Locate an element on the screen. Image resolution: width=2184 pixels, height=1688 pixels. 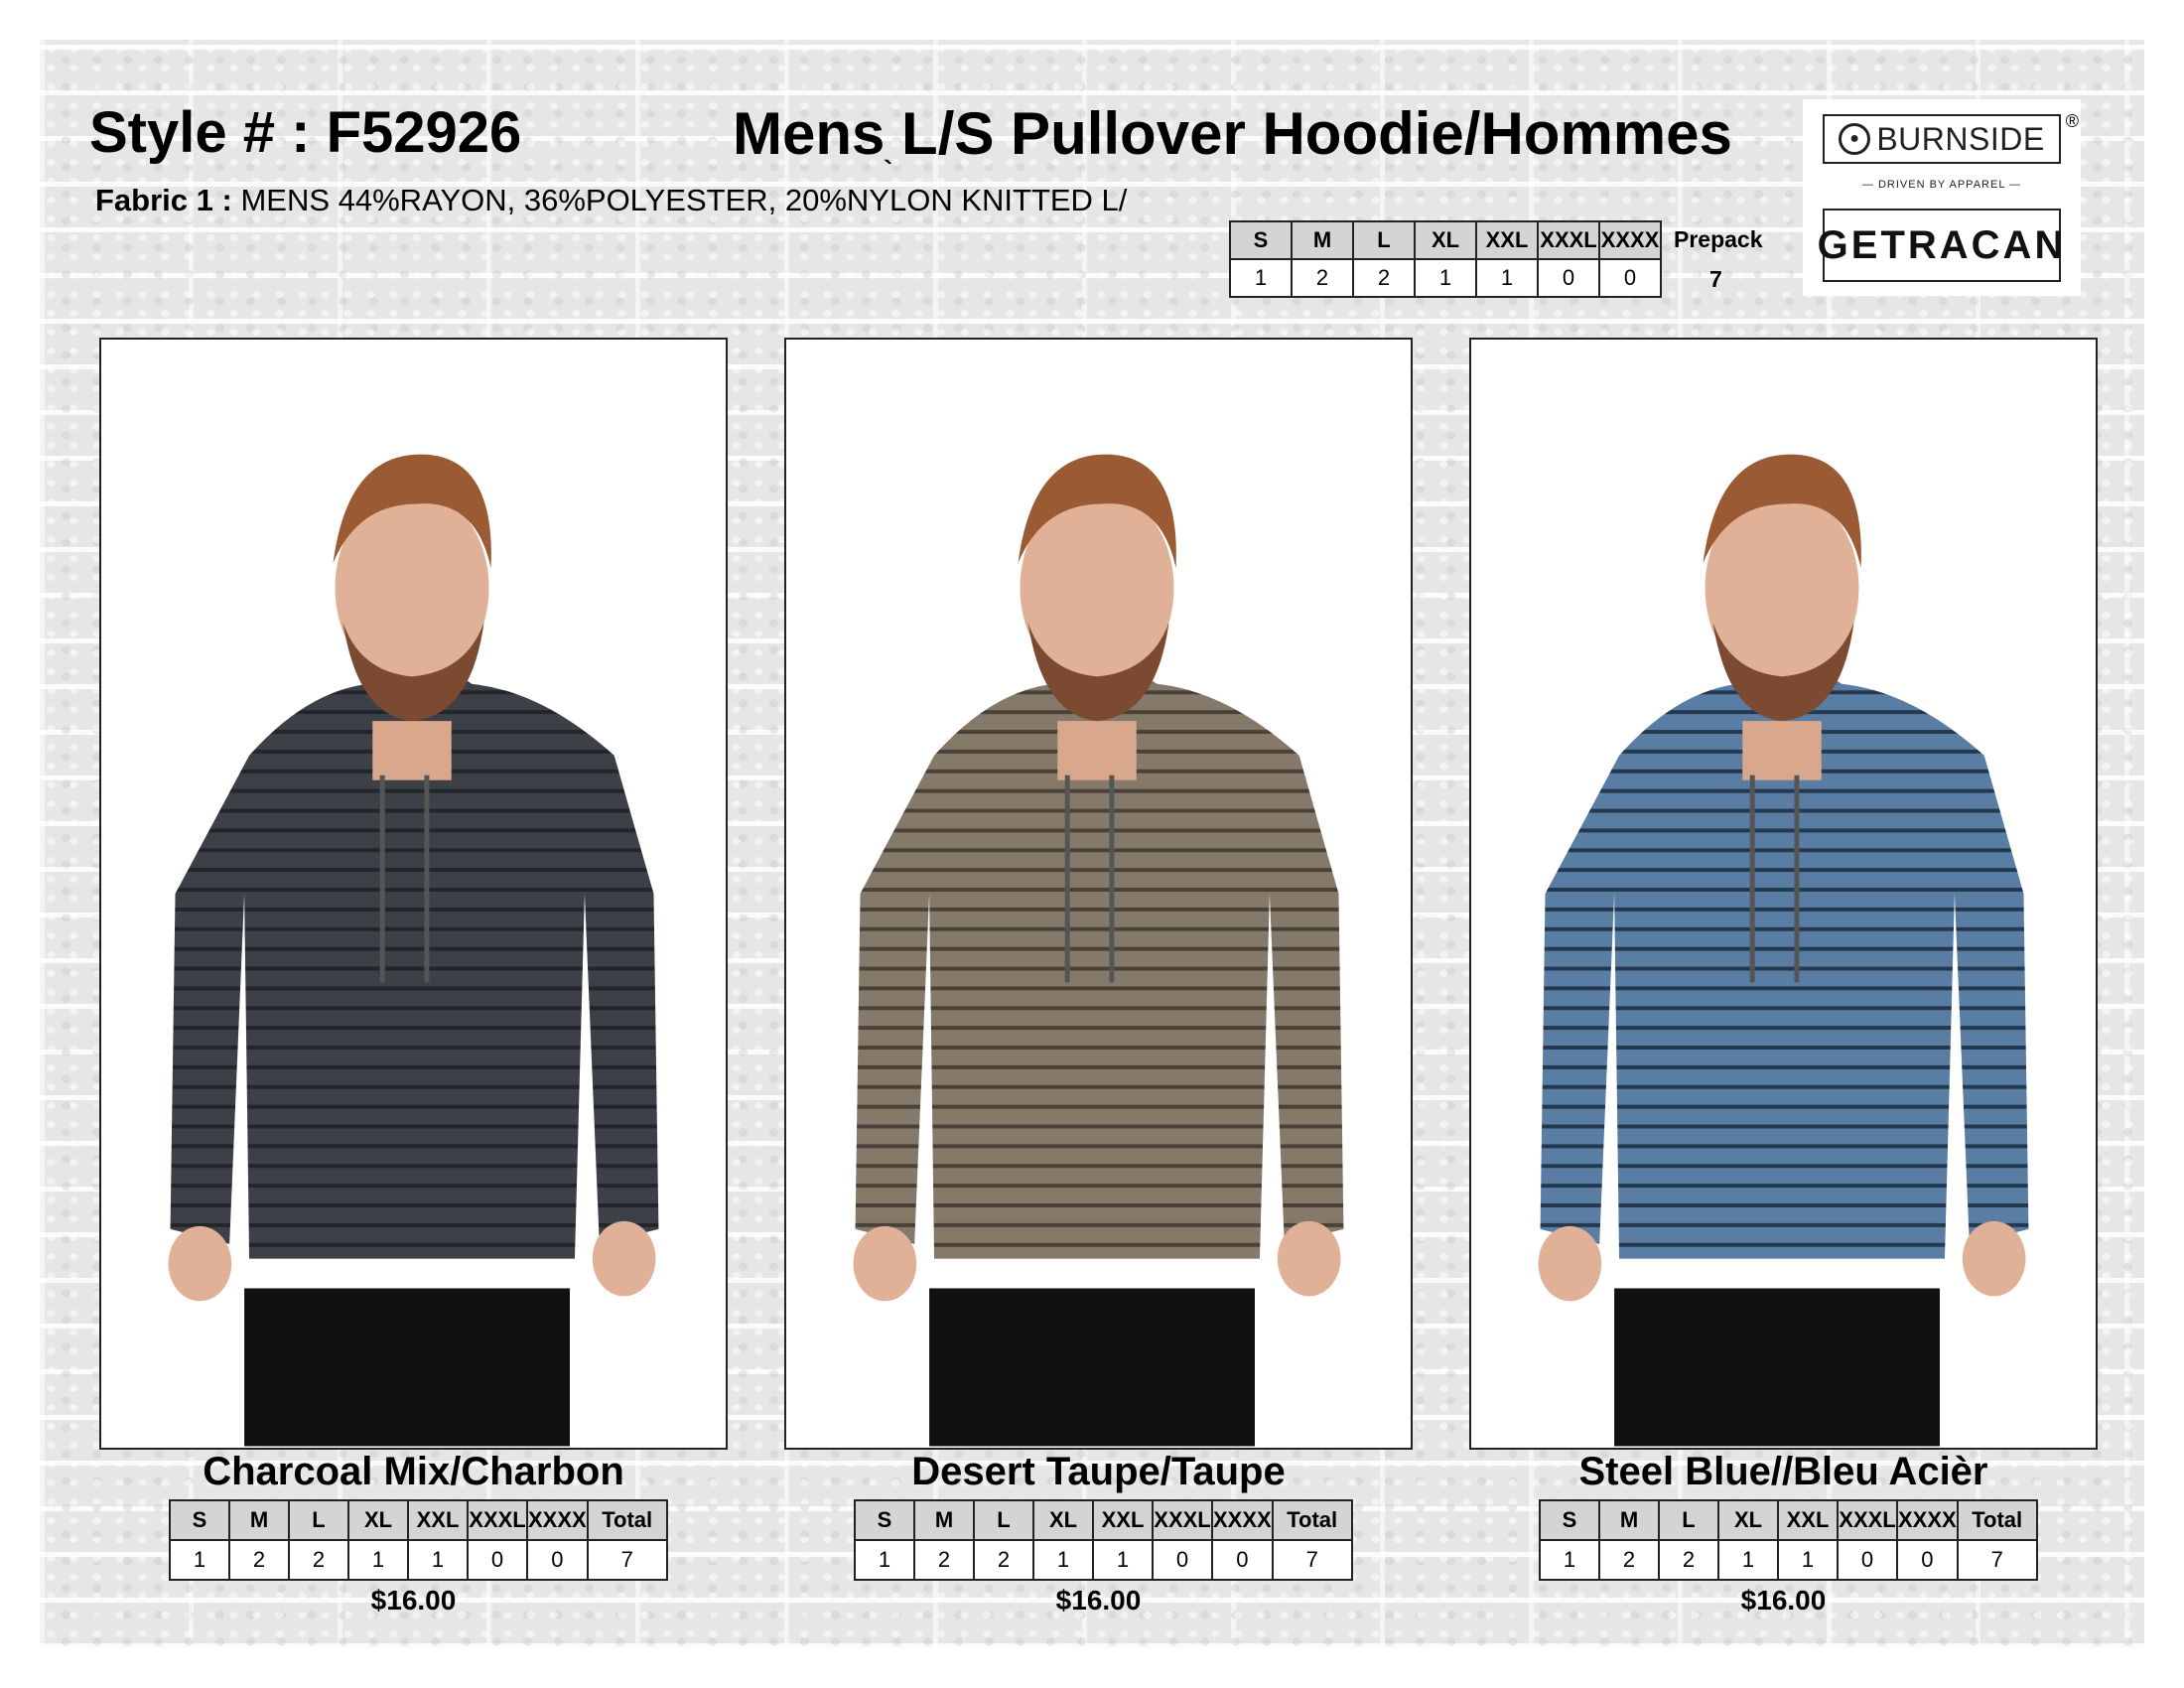
fabric-label: Fabric 1 : is located at coordinates (163, 200).